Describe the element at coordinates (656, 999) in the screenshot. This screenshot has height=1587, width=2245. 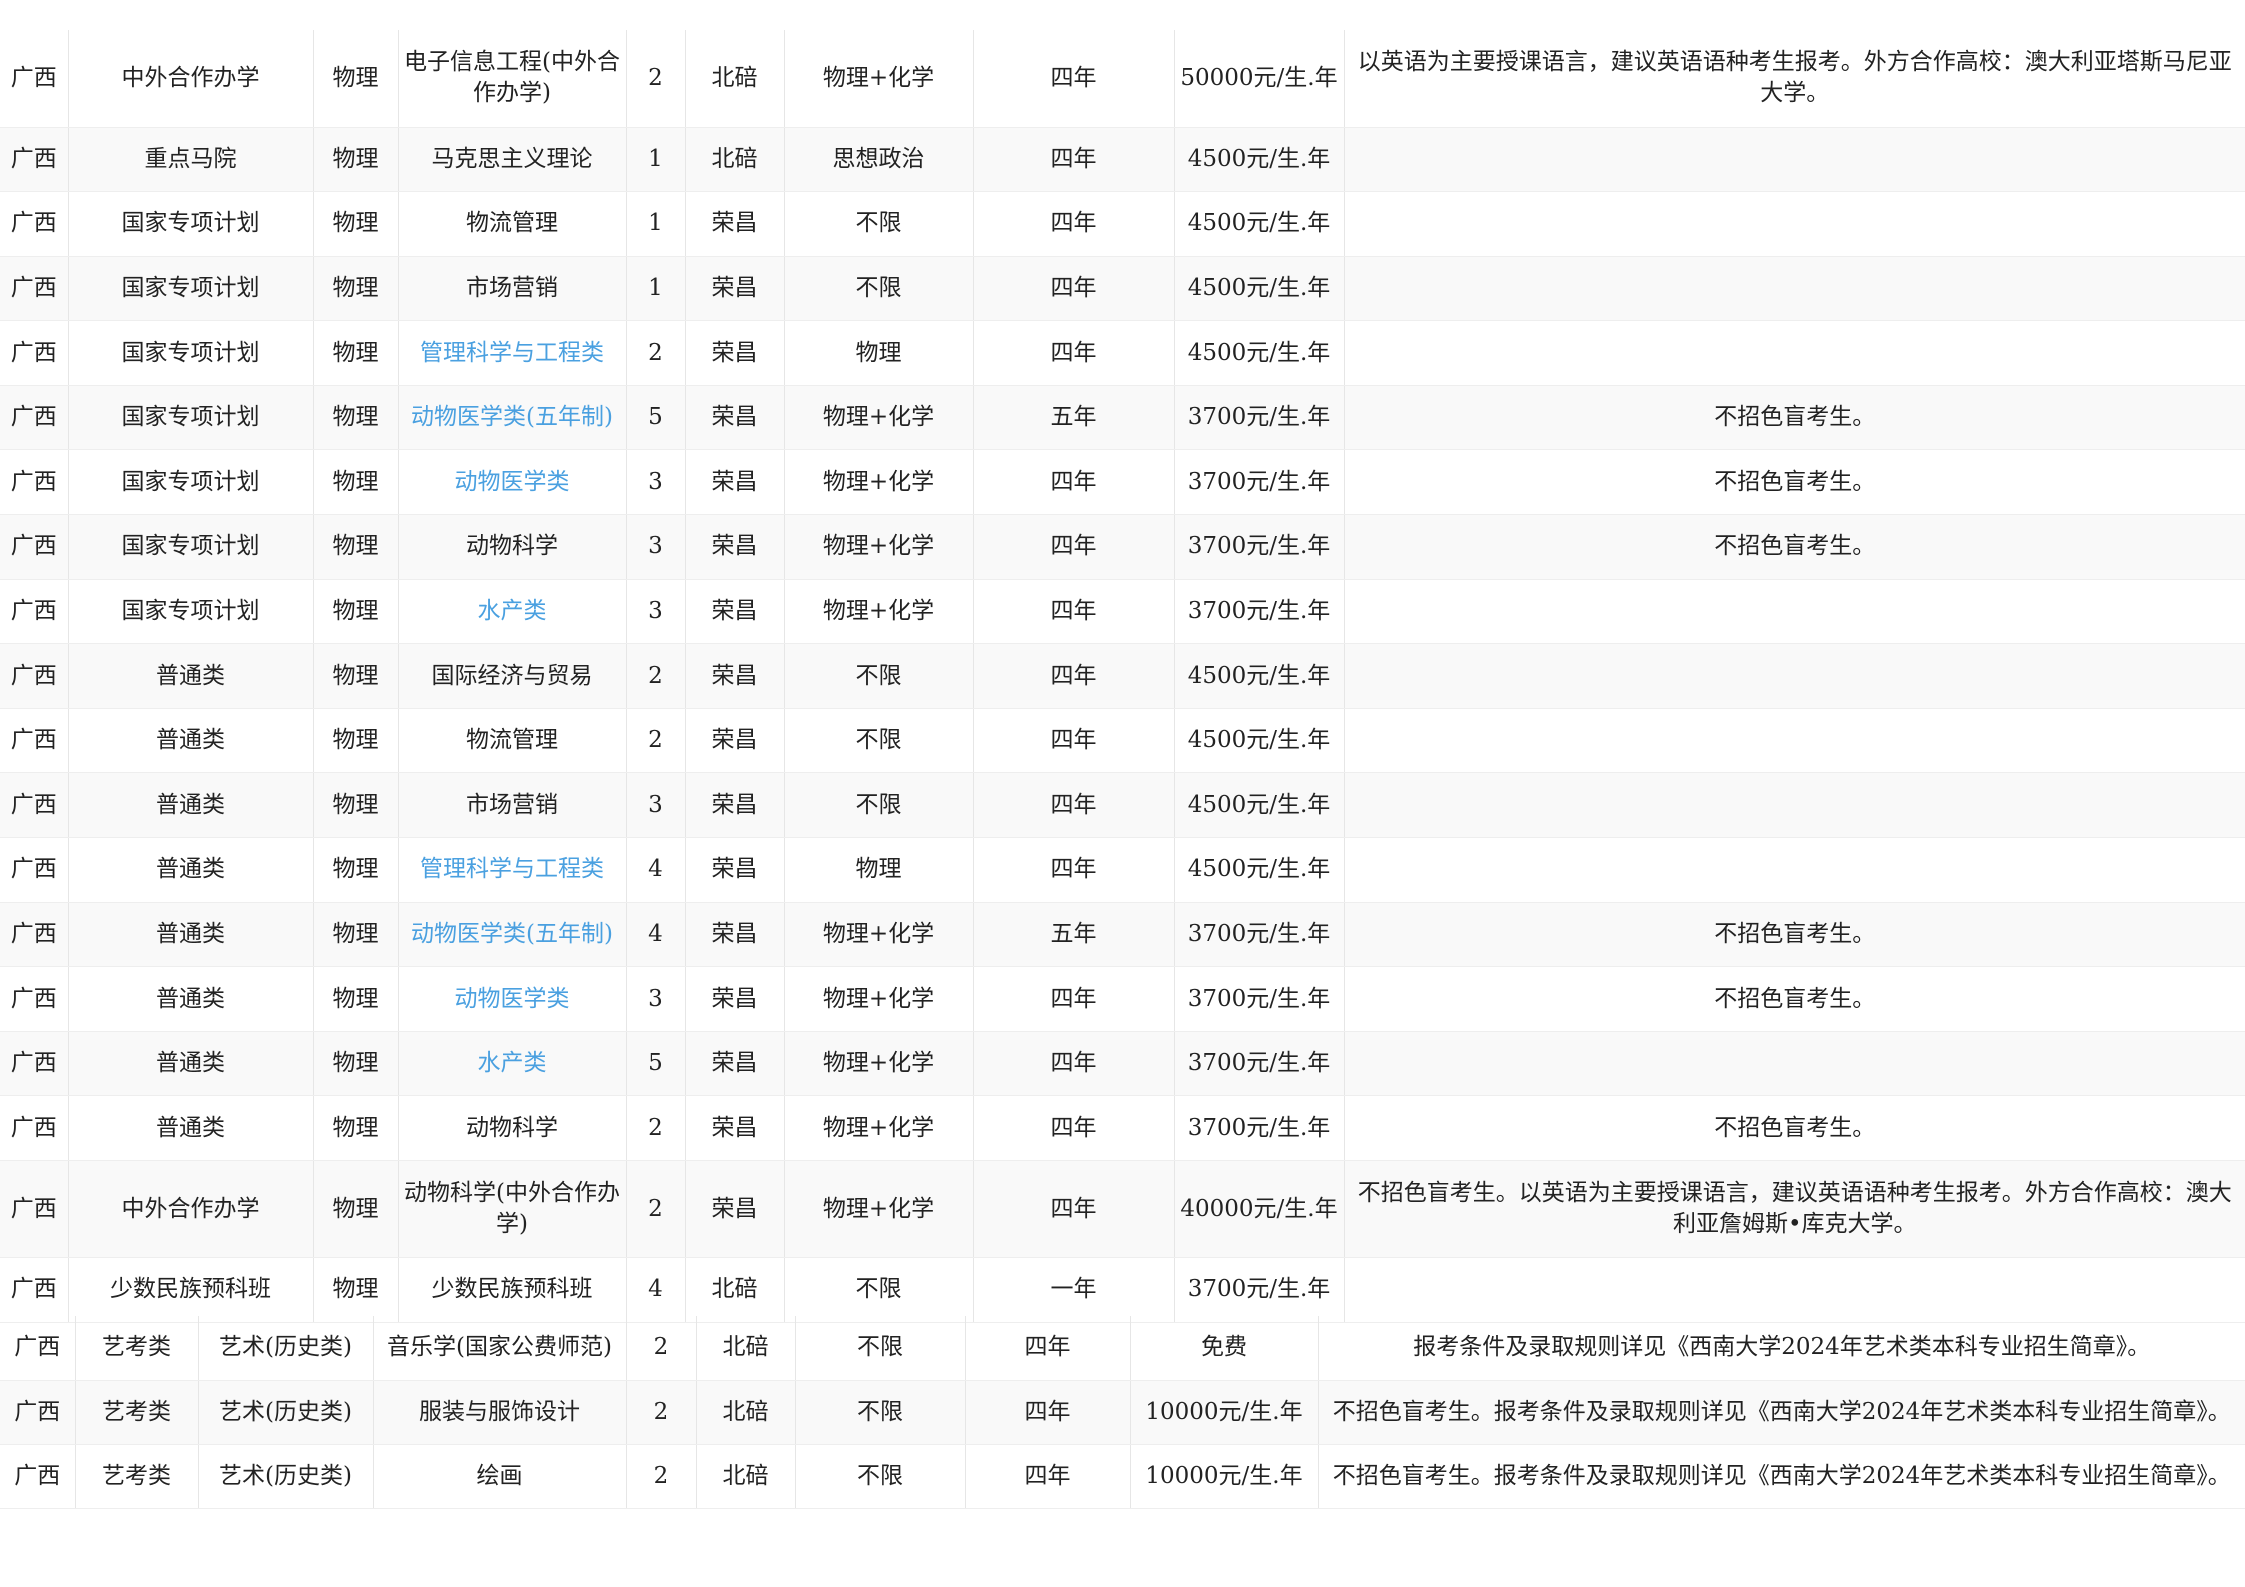
I see `quota-cell: 3` at that location.